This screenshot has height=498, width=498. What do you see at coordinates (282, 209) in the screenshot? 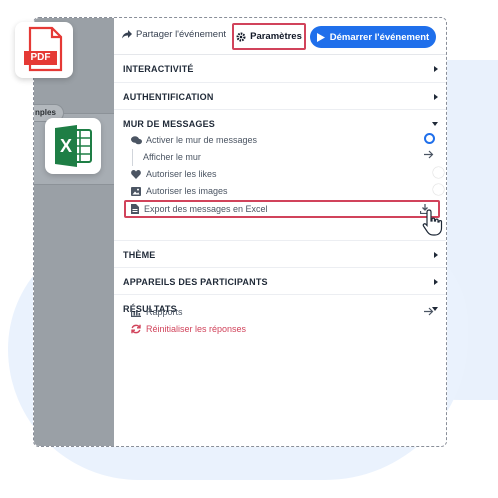
I see `export-messages-row: Export des messages en Excel` at bounding box center [282, 209].